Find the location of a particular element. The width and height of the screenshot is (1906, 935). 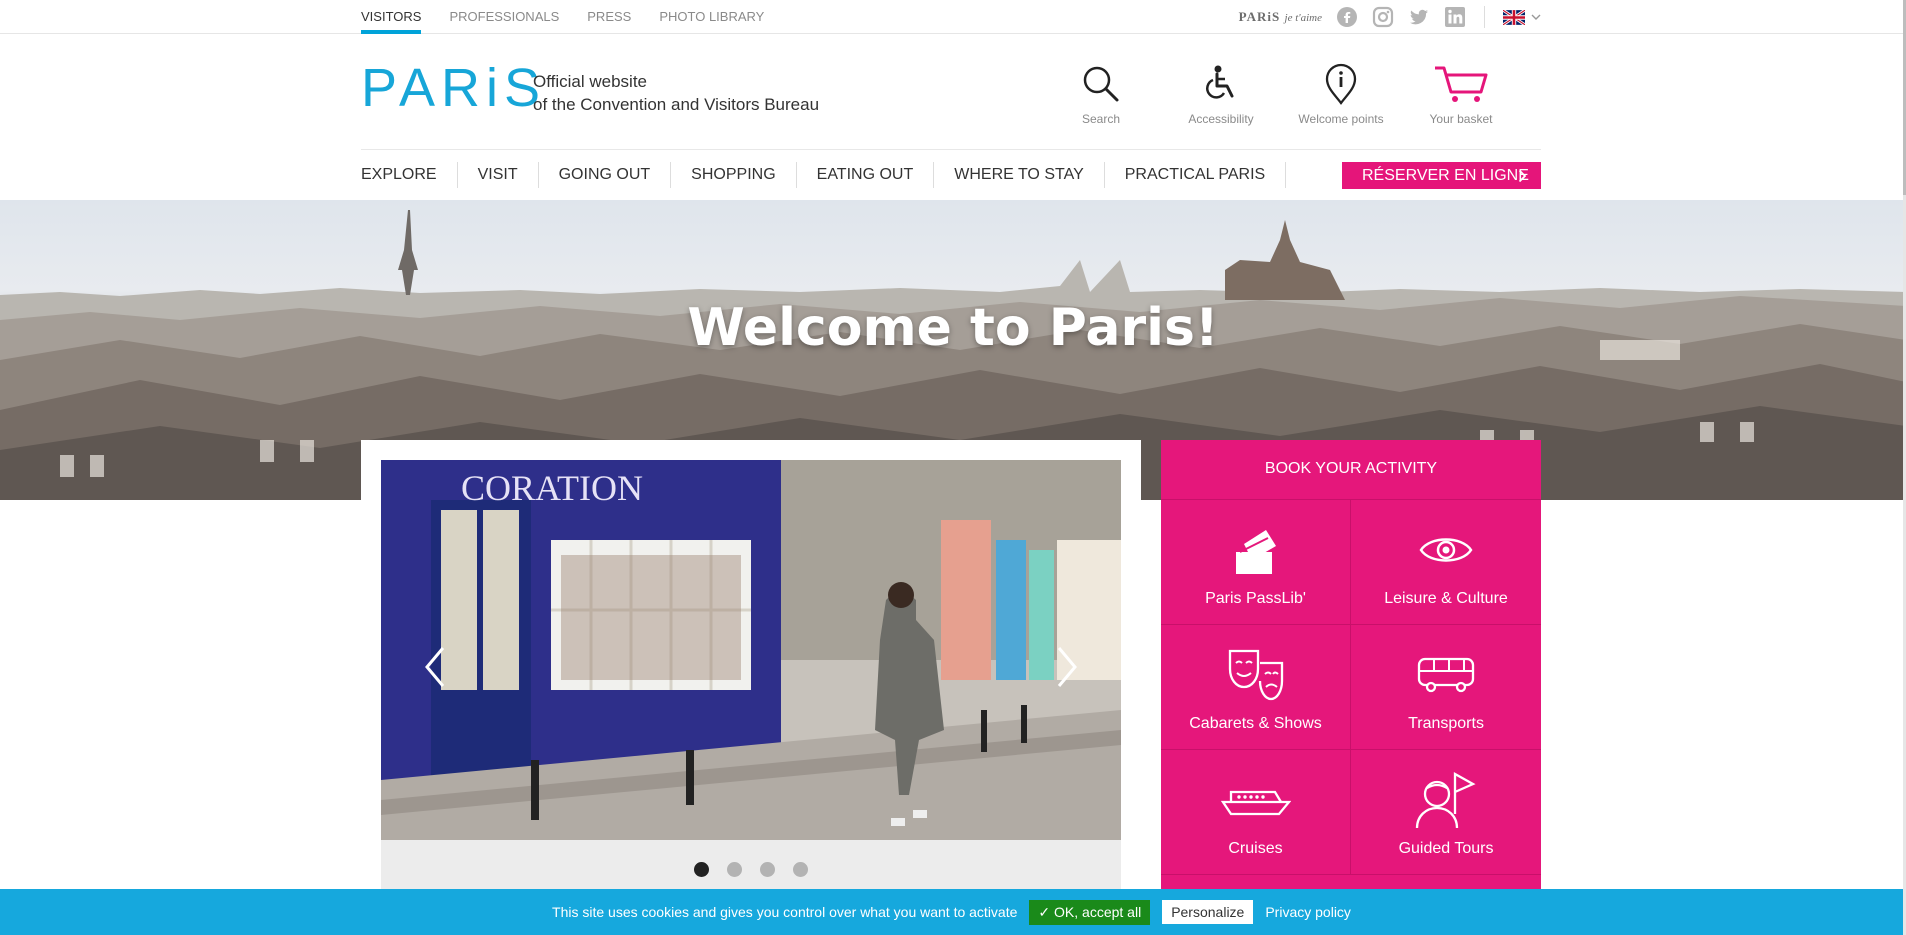

facebook-icon is located at coordinates (1347, 17).